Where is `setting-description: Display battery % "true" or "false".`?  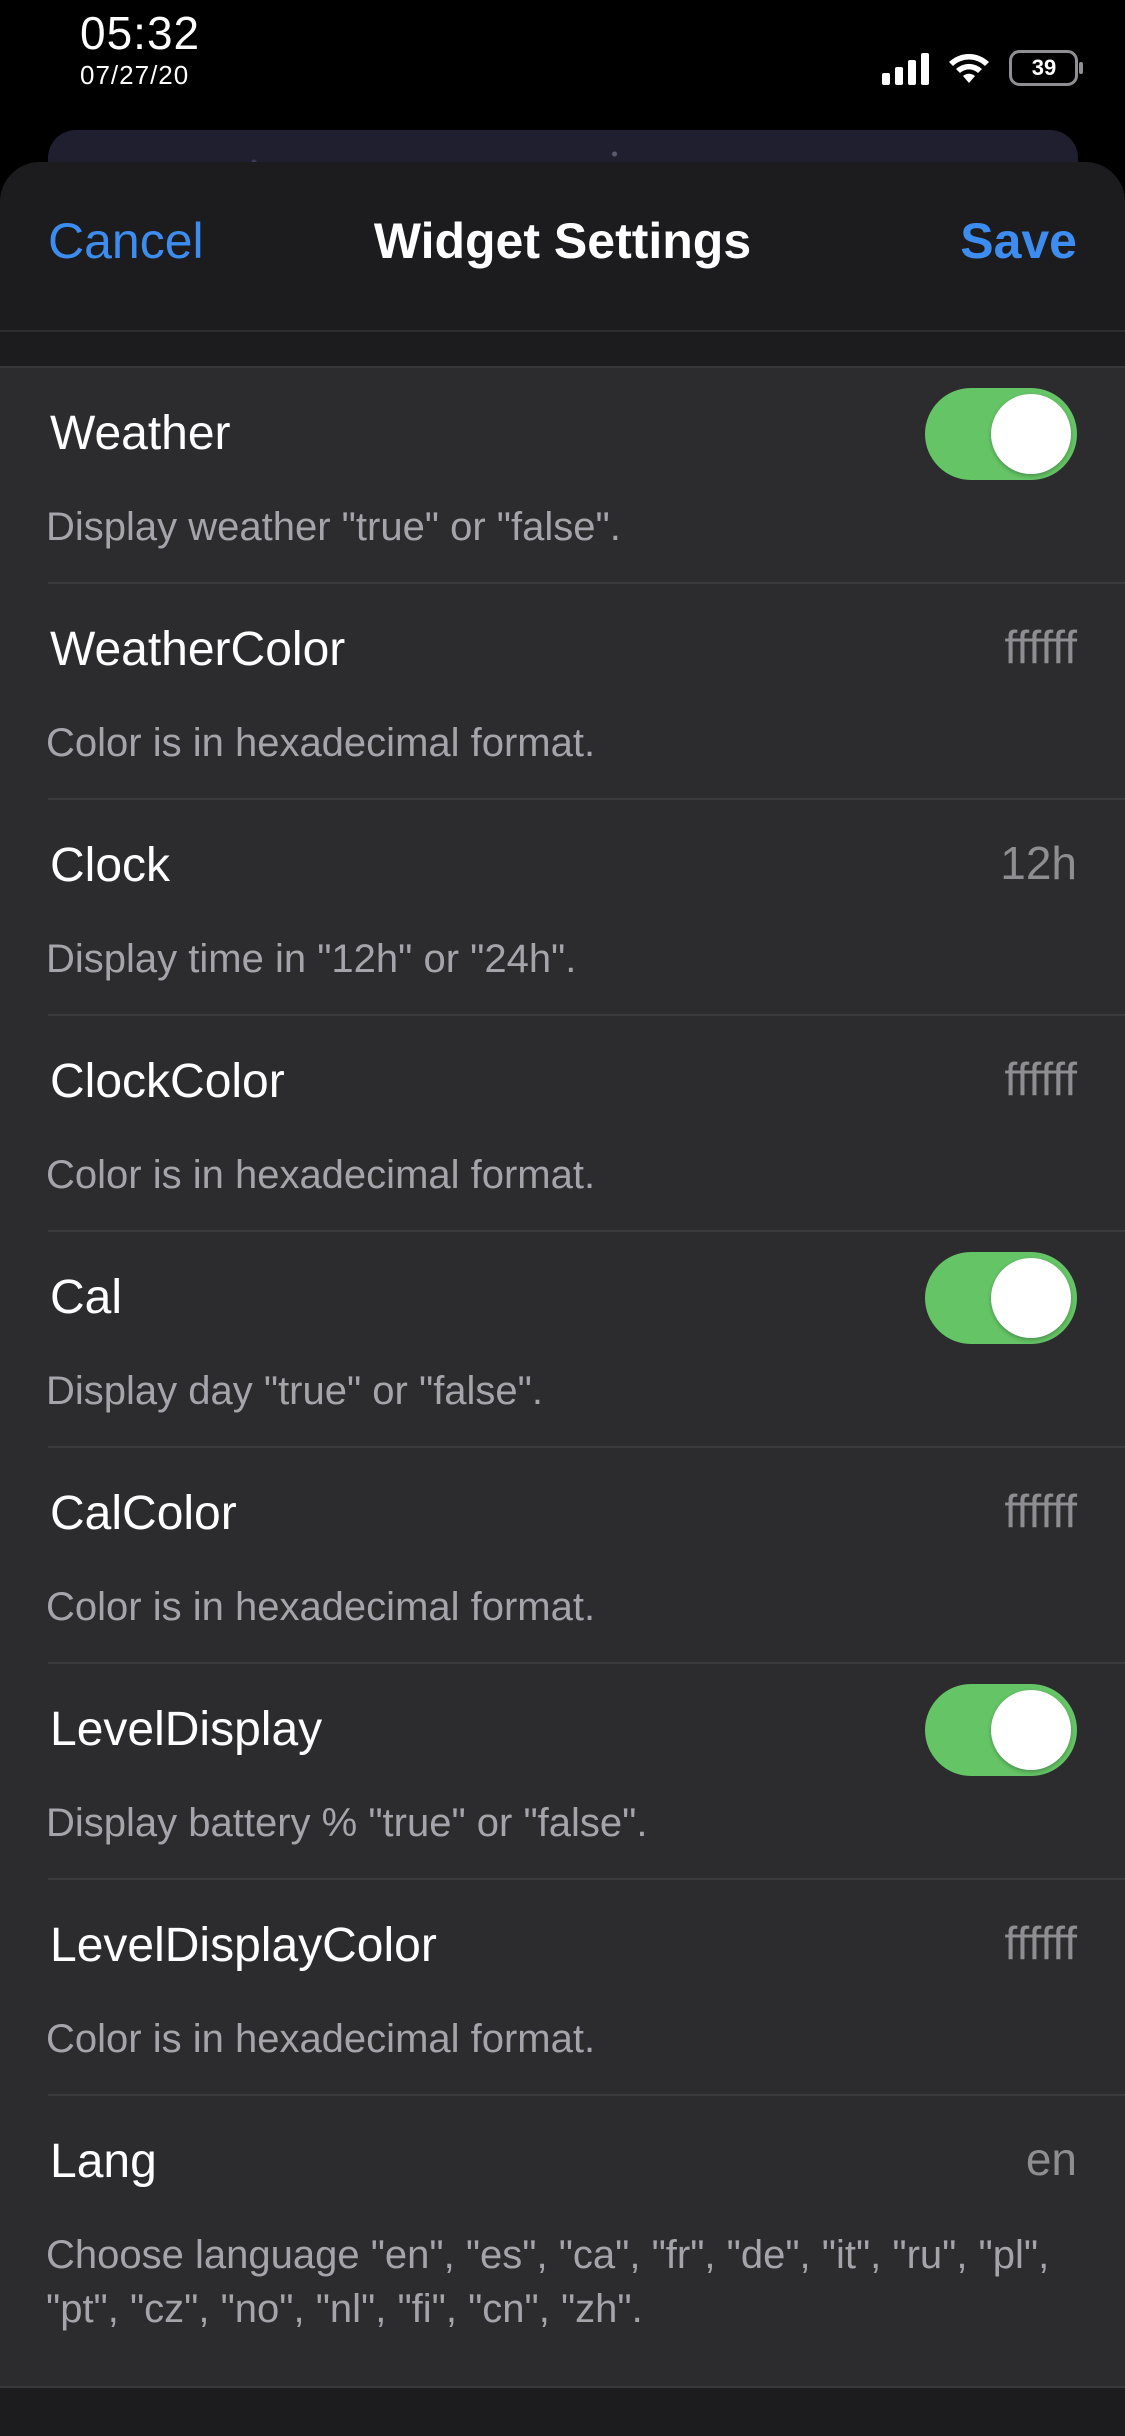 setting-description: Display battery % "true" or "false". is located at coordinates (347, 1823).